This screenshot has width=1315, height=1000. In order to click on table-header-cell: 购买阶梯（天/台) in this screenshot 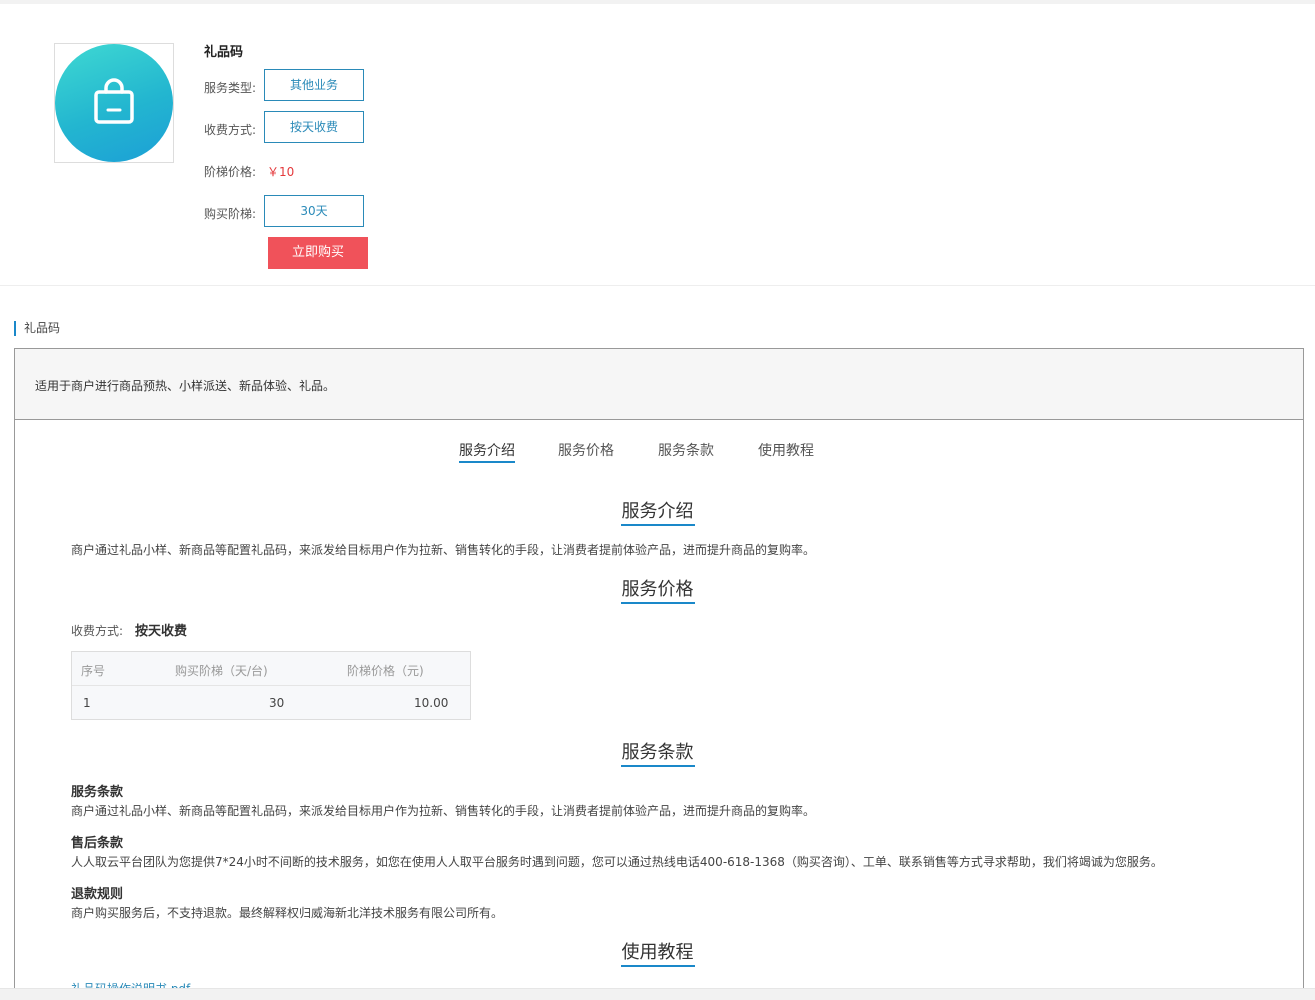, I will do `click(221, 671)`.